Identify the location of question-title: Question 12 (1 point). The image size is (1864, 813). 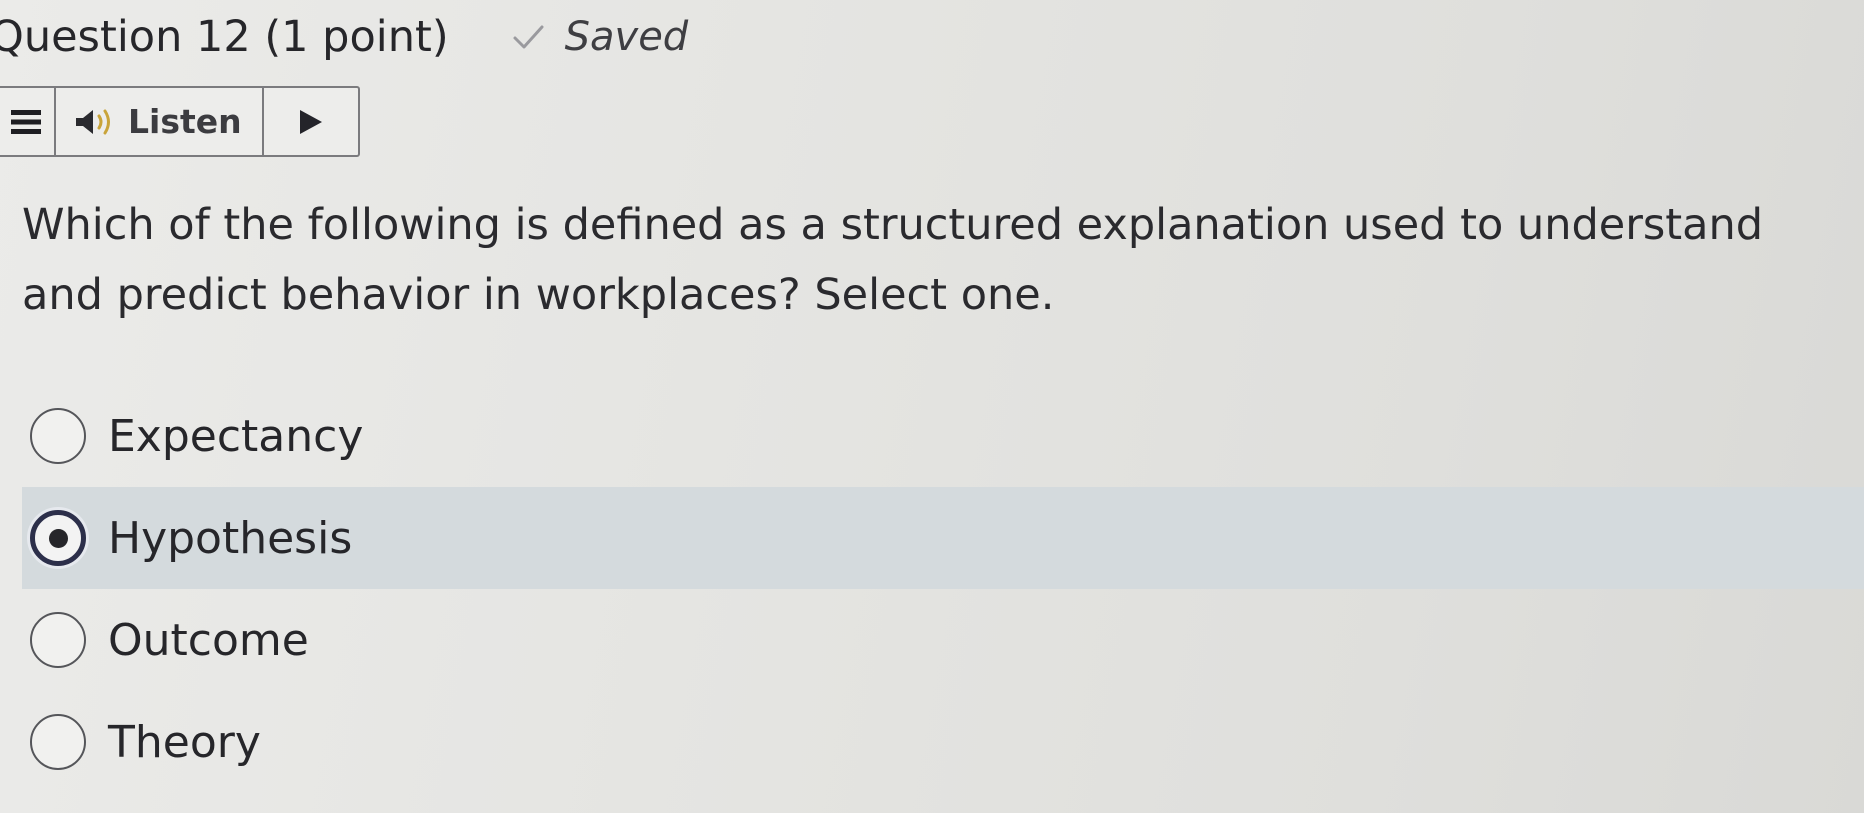
(224, 37).